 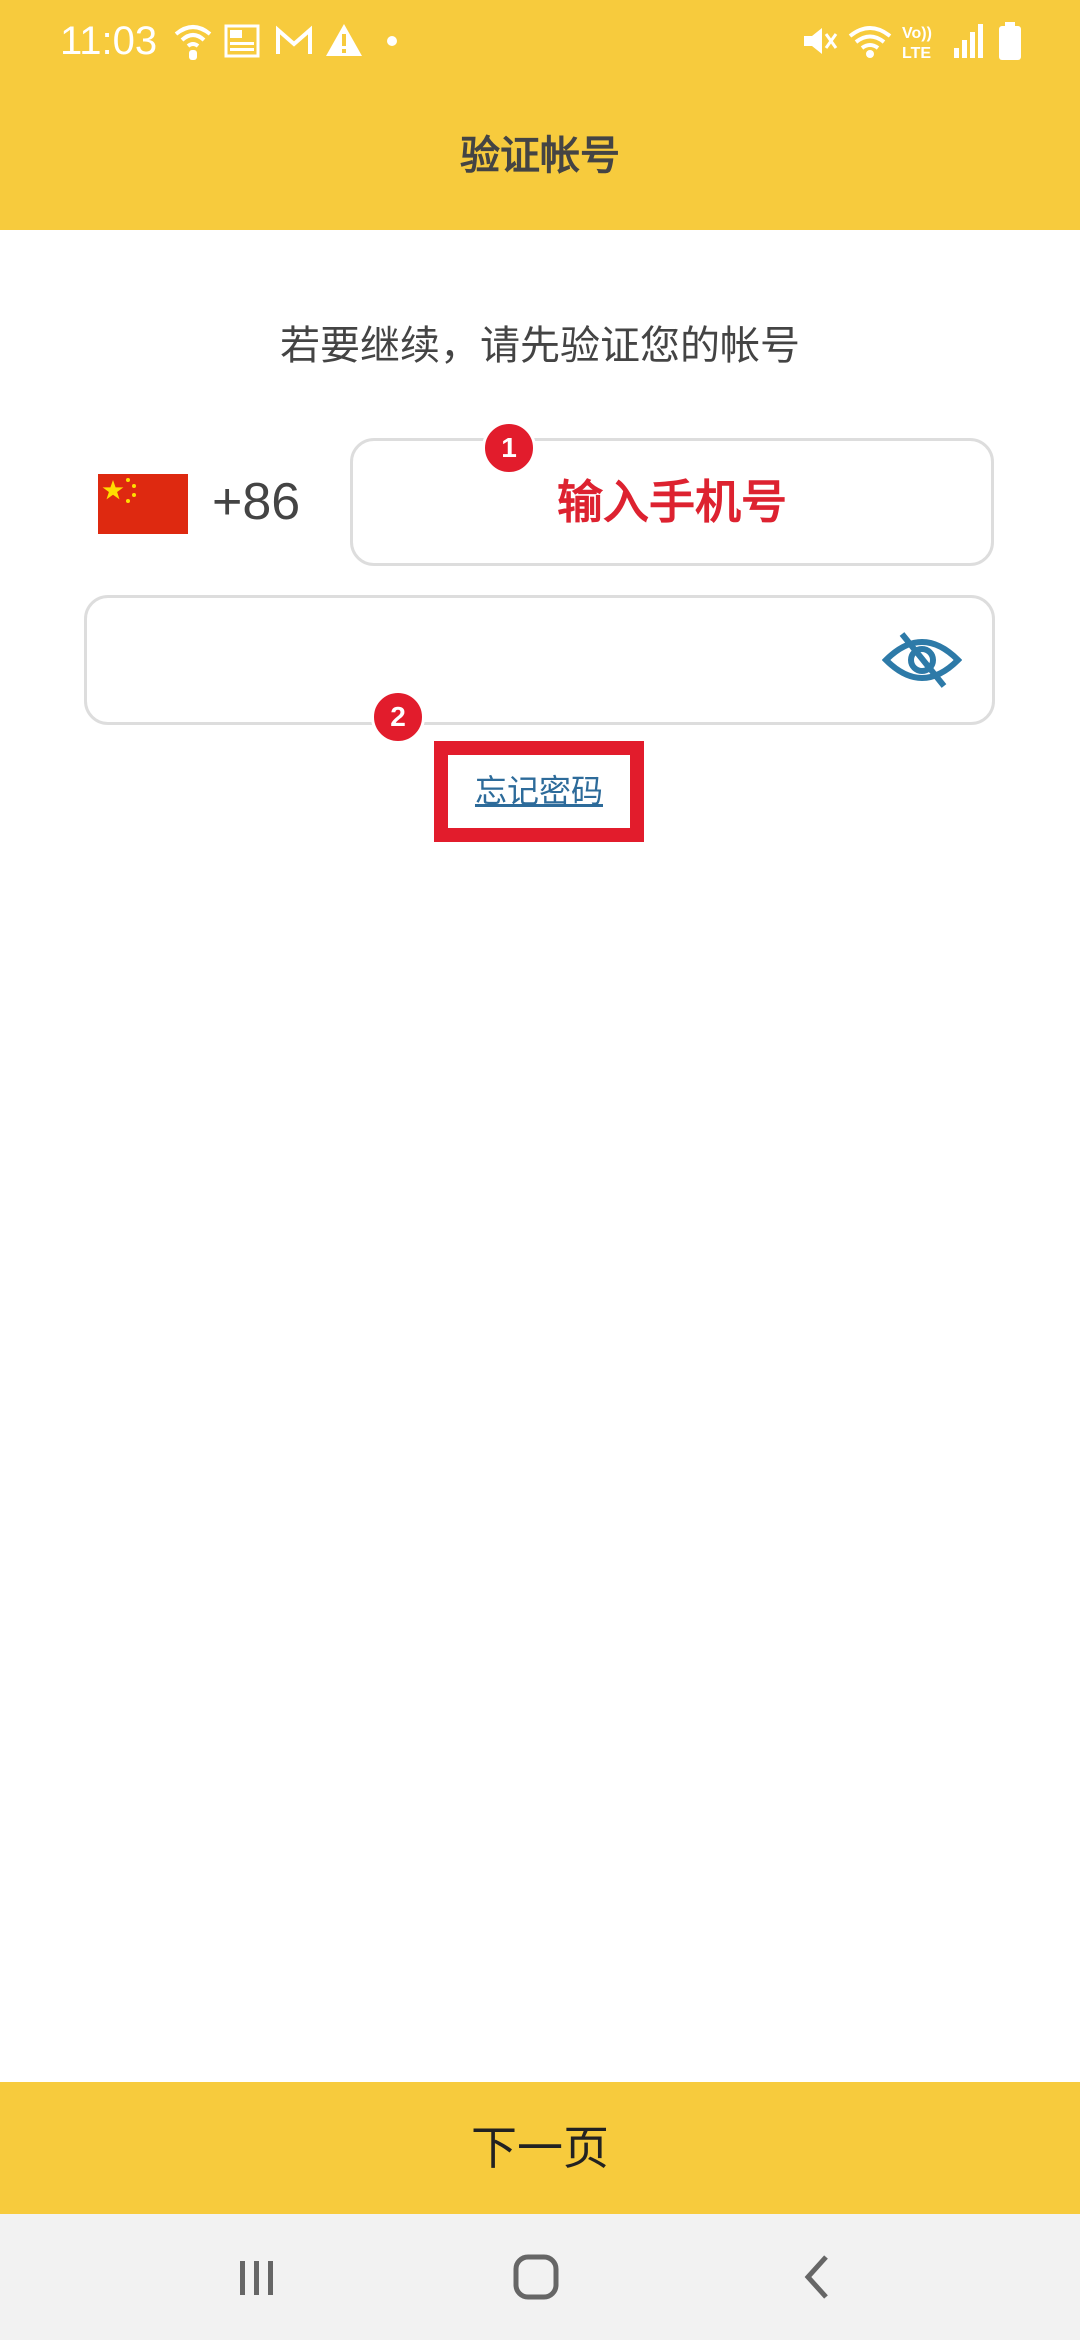 What do you see at coordinates (540, 41) in the screenshot?
I see `status-bar: 11:03 Vo)) LTE` at bounding box center [540, 41].